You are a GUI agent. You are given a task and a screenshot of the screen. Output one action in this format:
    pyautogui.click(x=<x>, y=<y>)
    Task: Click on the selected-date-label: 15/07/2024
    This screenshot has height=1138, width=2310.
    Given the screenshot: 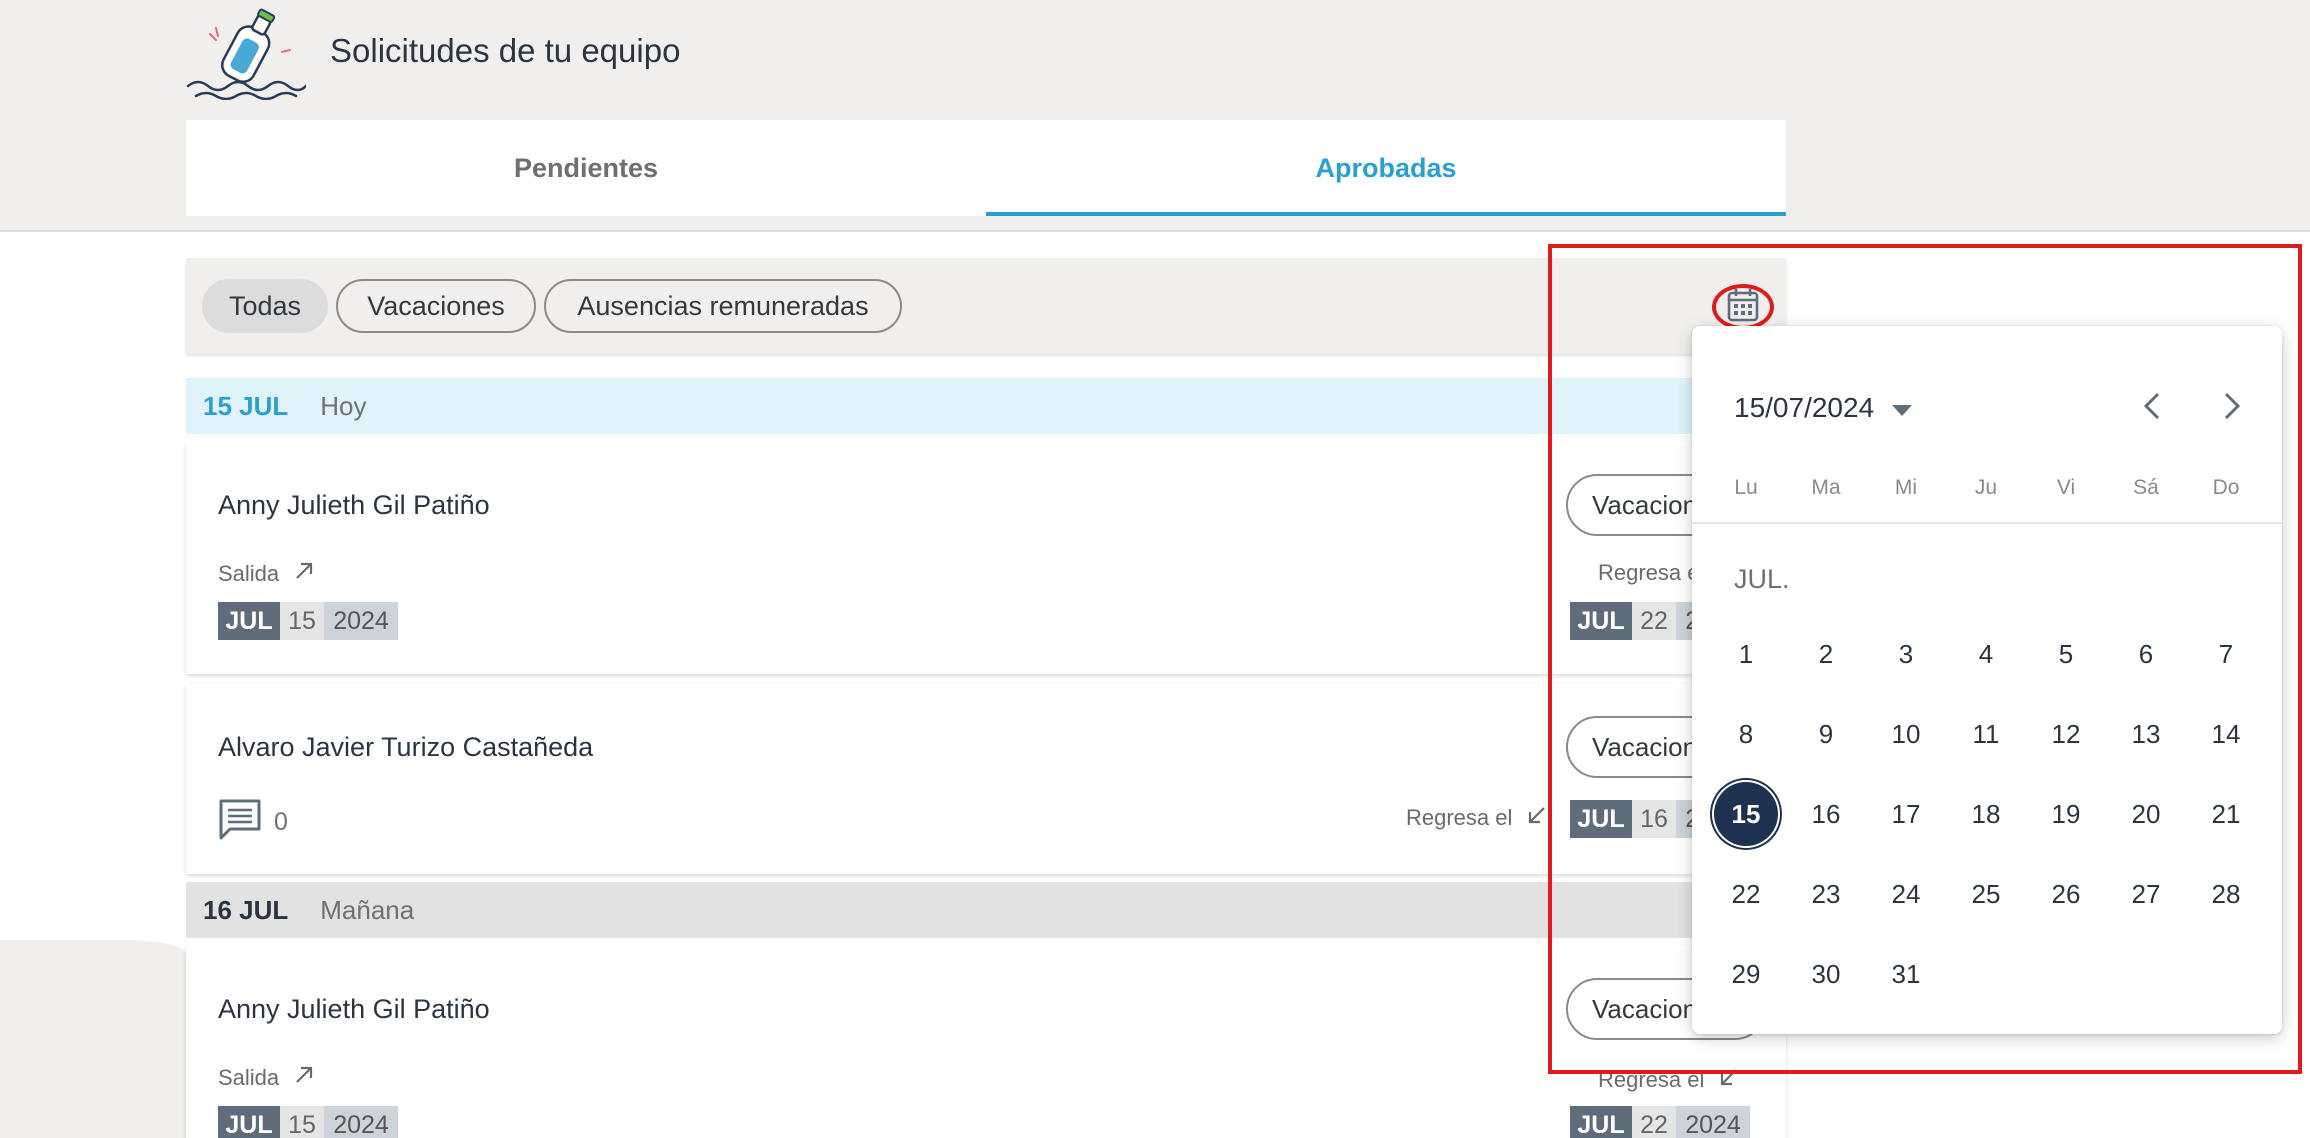 What is the action you would take?
    pyautogui.click(x=1804, y=407)
    